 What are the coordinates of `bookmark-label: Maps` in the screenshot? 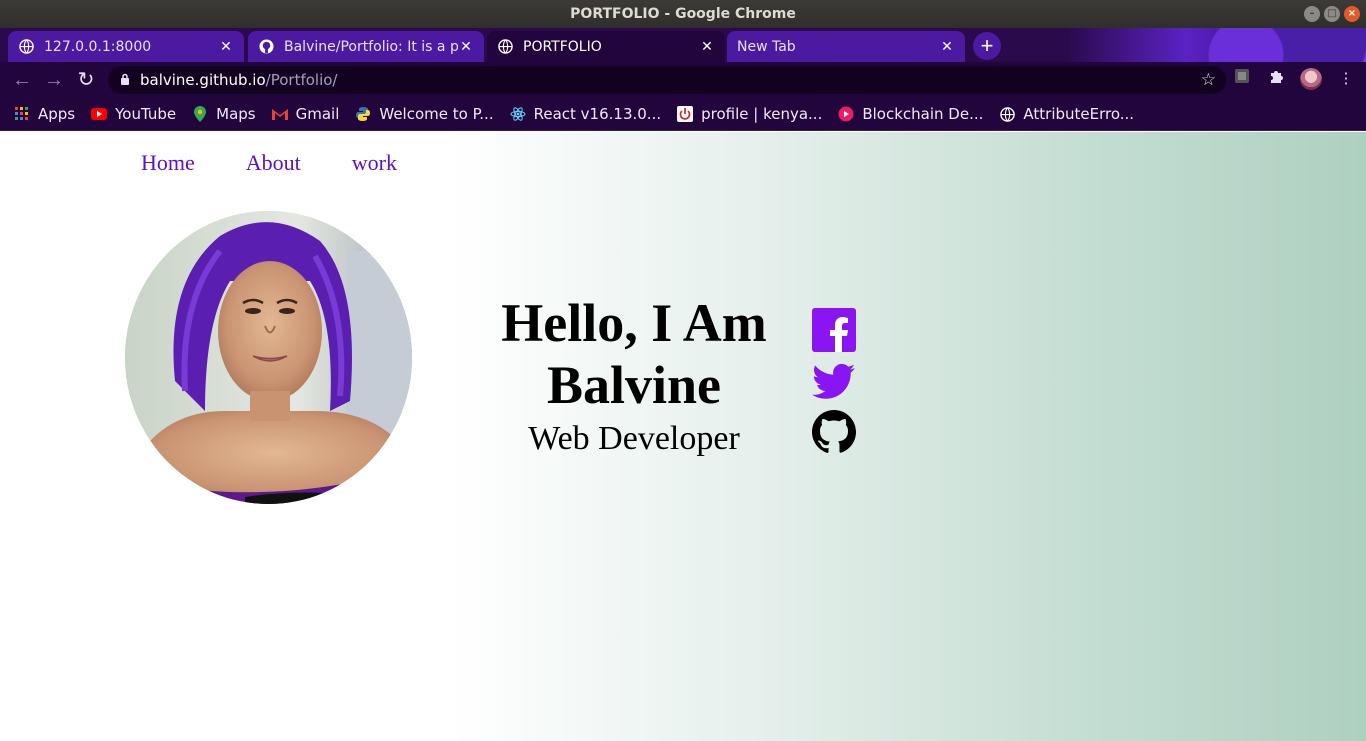 It's located at (236, 114).